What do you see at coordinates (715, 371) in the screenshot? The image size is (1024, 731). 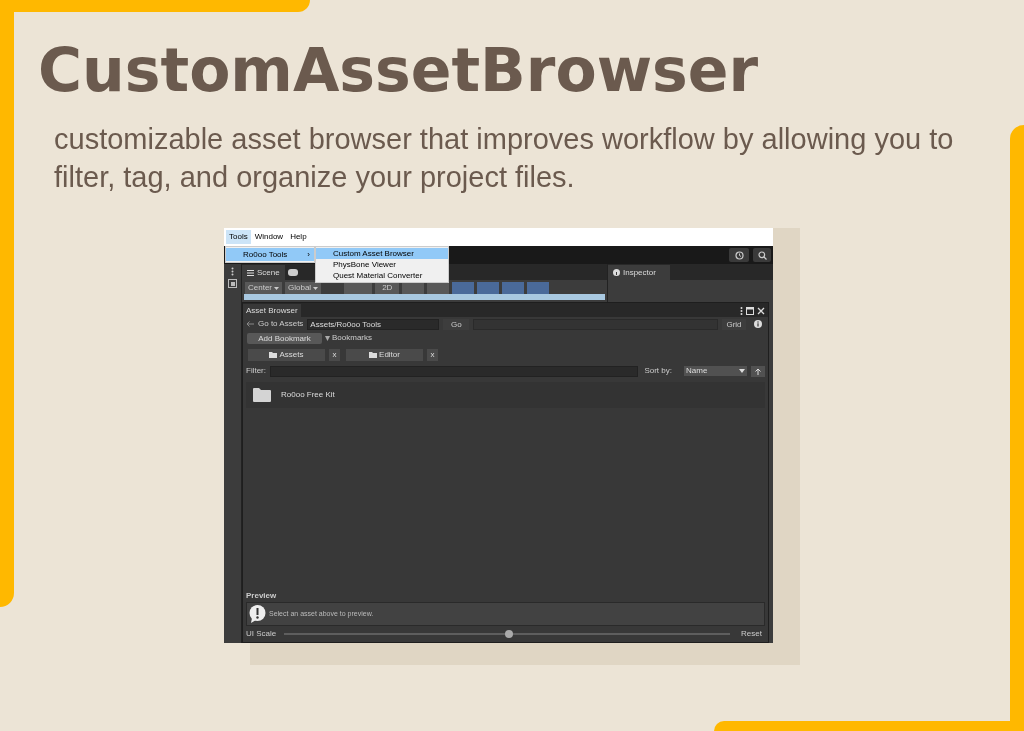 I see `sort-dropdown: Name` at bounding box center [715, 371].